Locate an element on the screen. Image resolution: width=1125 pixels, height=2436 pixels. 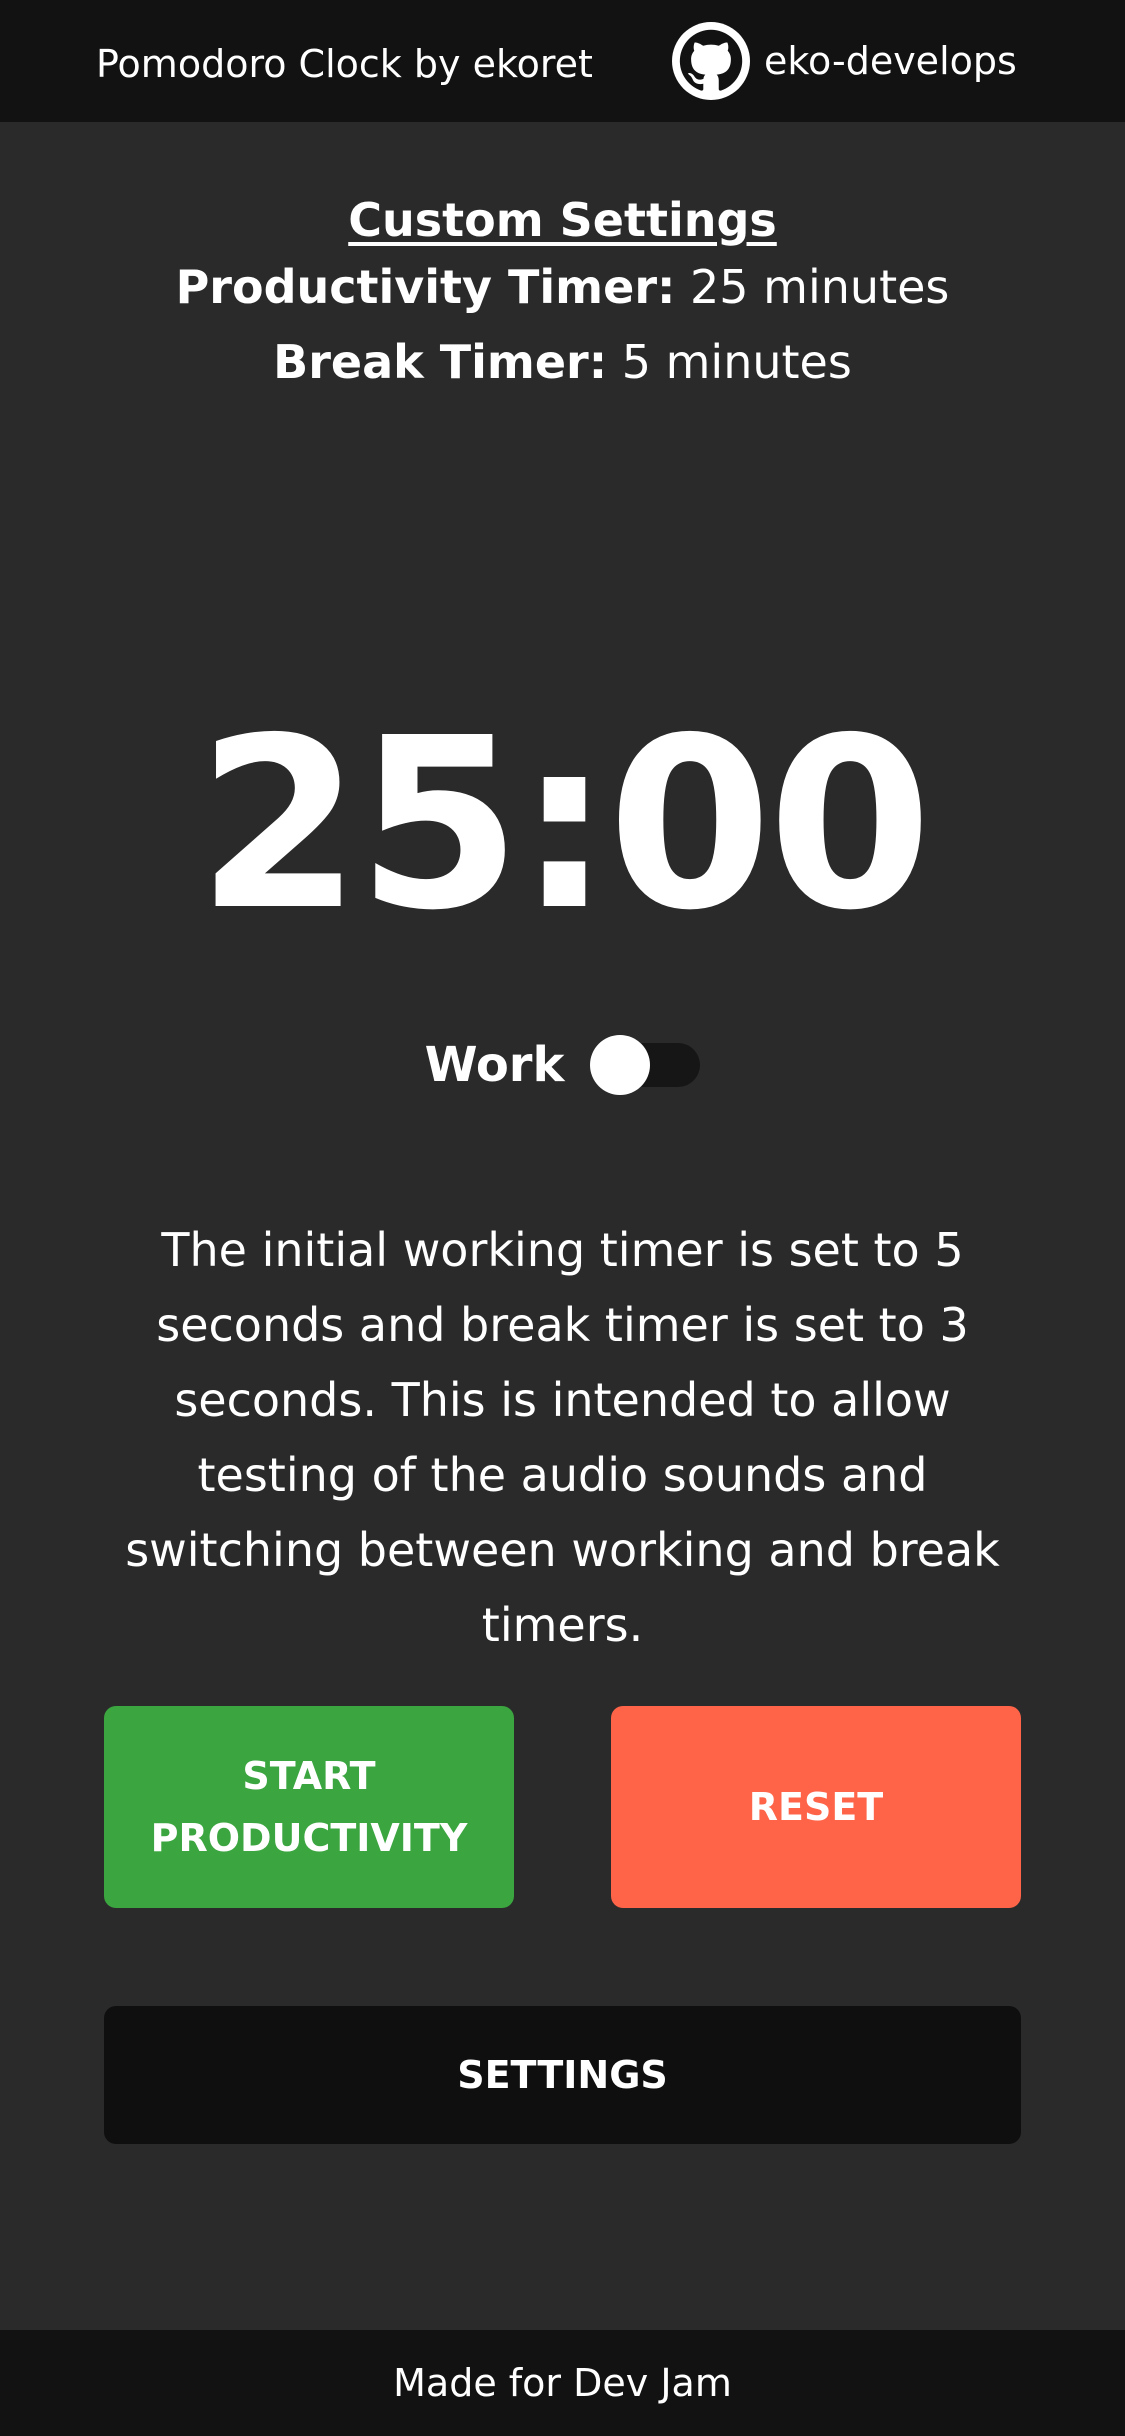
productivity-setting: Productivity Timer: 25 minutes is located at coordinates (562, 287).